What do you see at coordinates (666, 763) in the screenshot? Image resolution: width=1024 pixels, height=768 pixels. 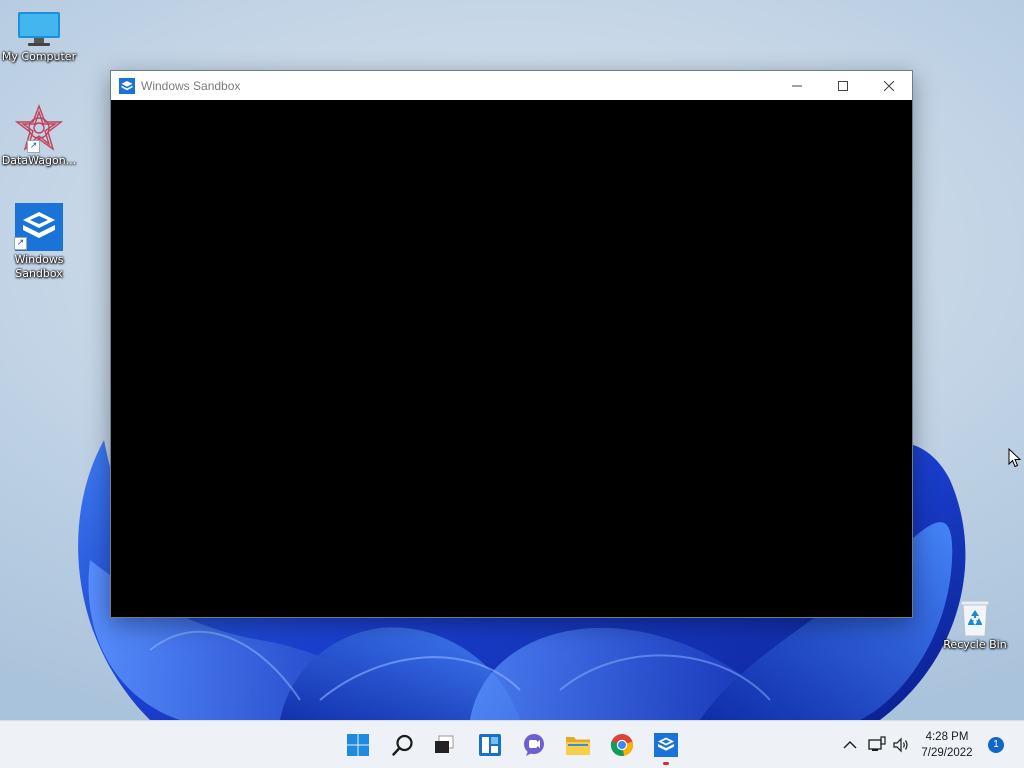 I see `running-indicator` at bounding box center [666, 763].